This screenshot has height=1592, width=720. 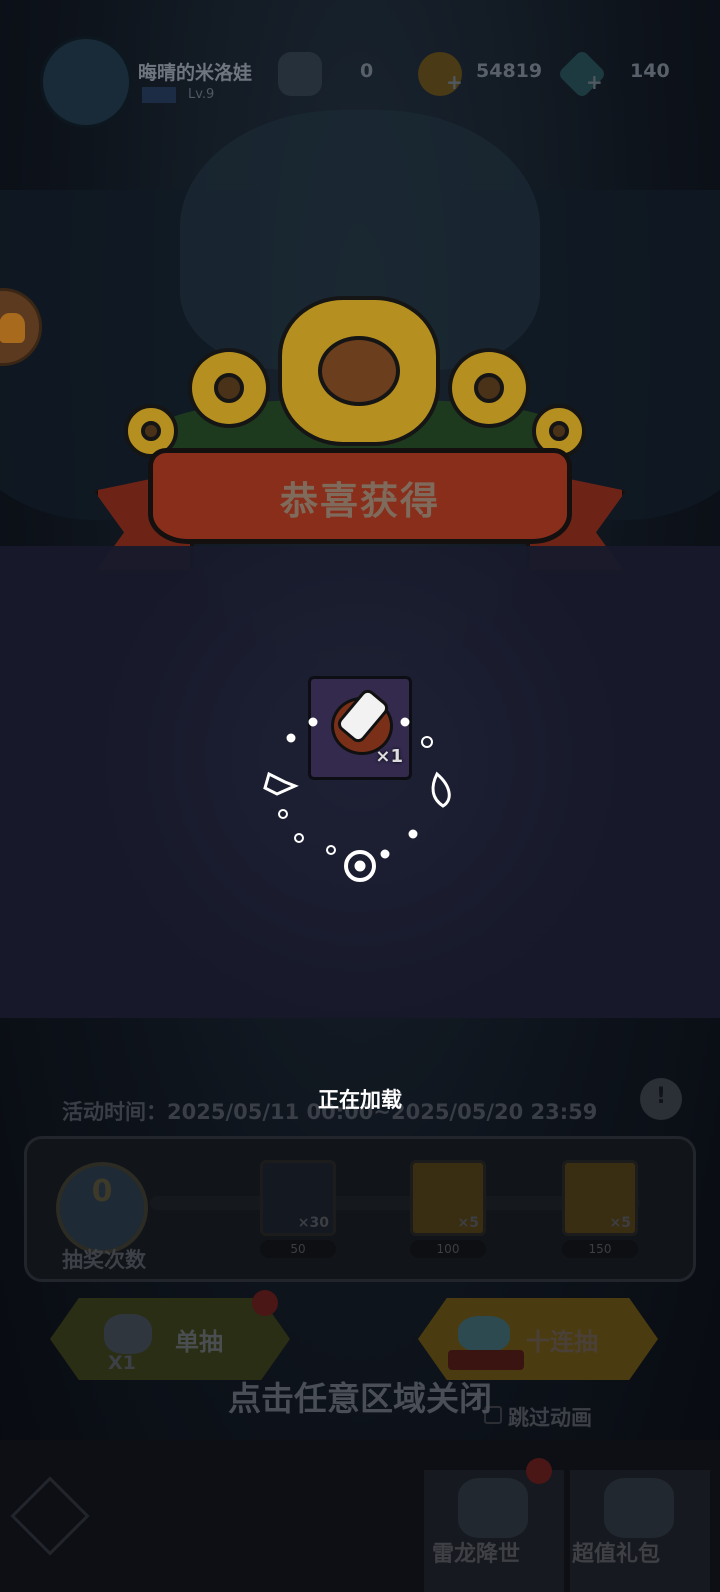 I want to click on ten-draw-label: 十连抽, so click(x=562, y=1342).